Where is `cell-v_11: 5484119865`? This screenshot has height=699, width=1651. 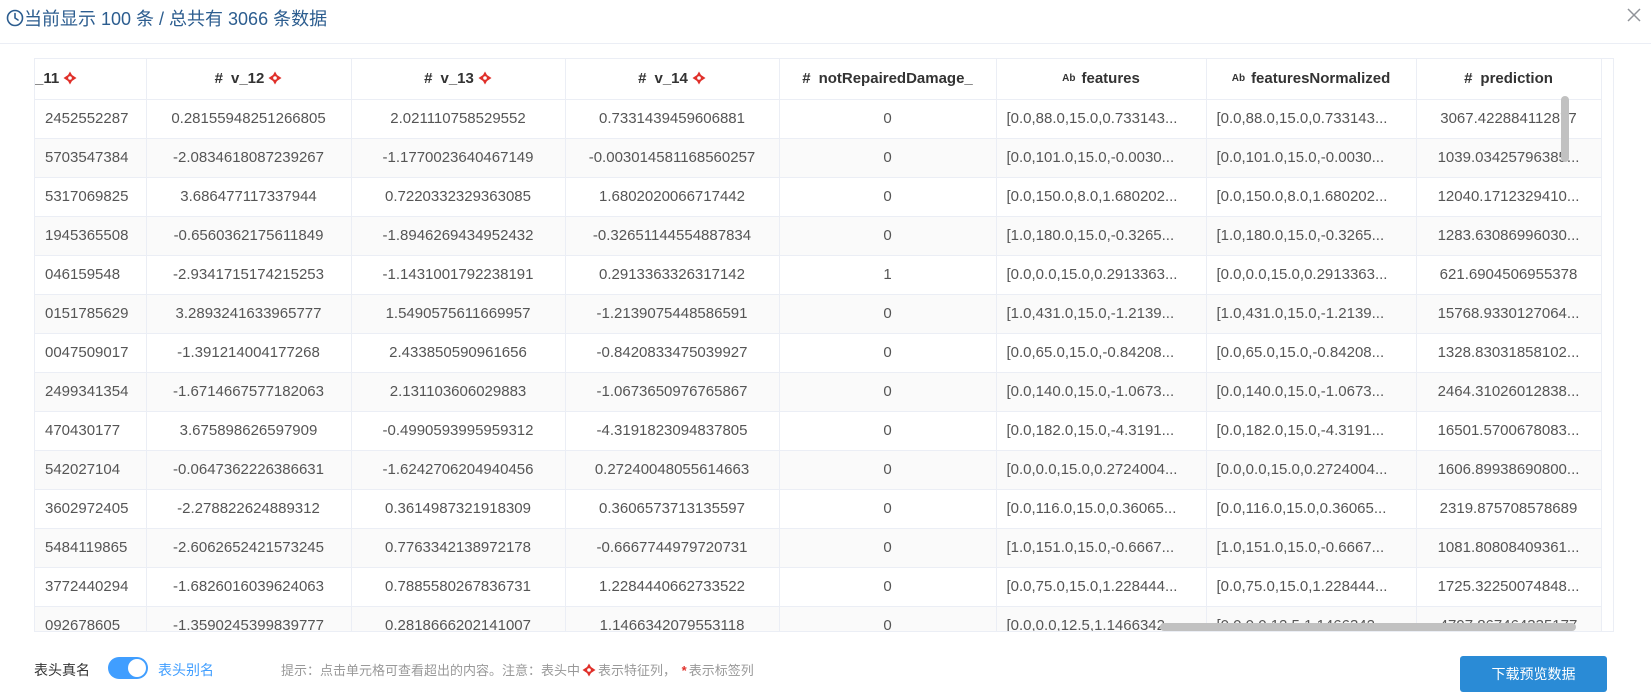 cell-v_11: 5484119865 is located at coordinates (91, 548).